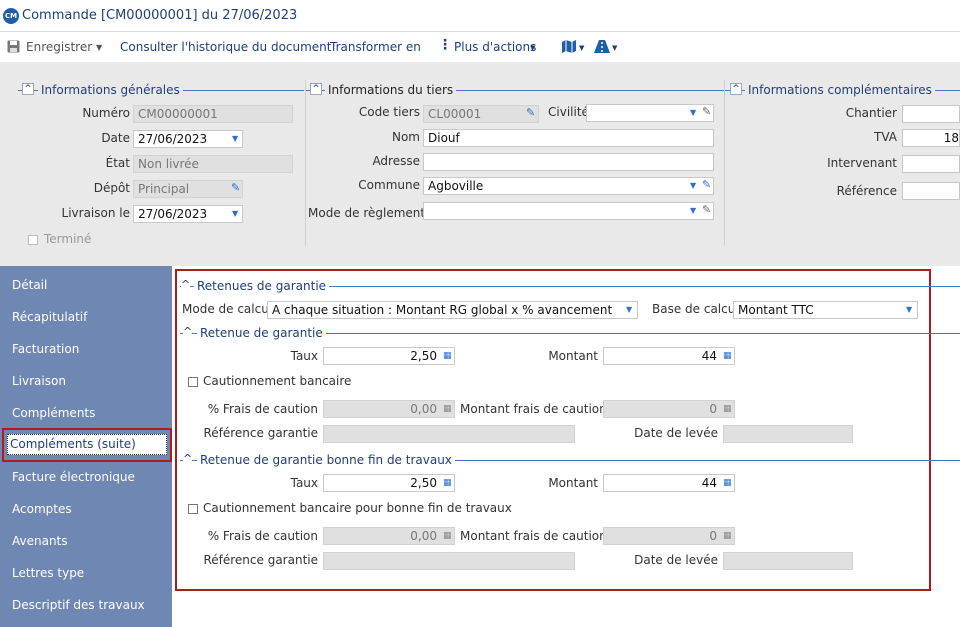 This screenshot has width=960, height=627. Describe the element at coordinates (931, 138) in the screenshot. I see `tva-field: 18` at that location.